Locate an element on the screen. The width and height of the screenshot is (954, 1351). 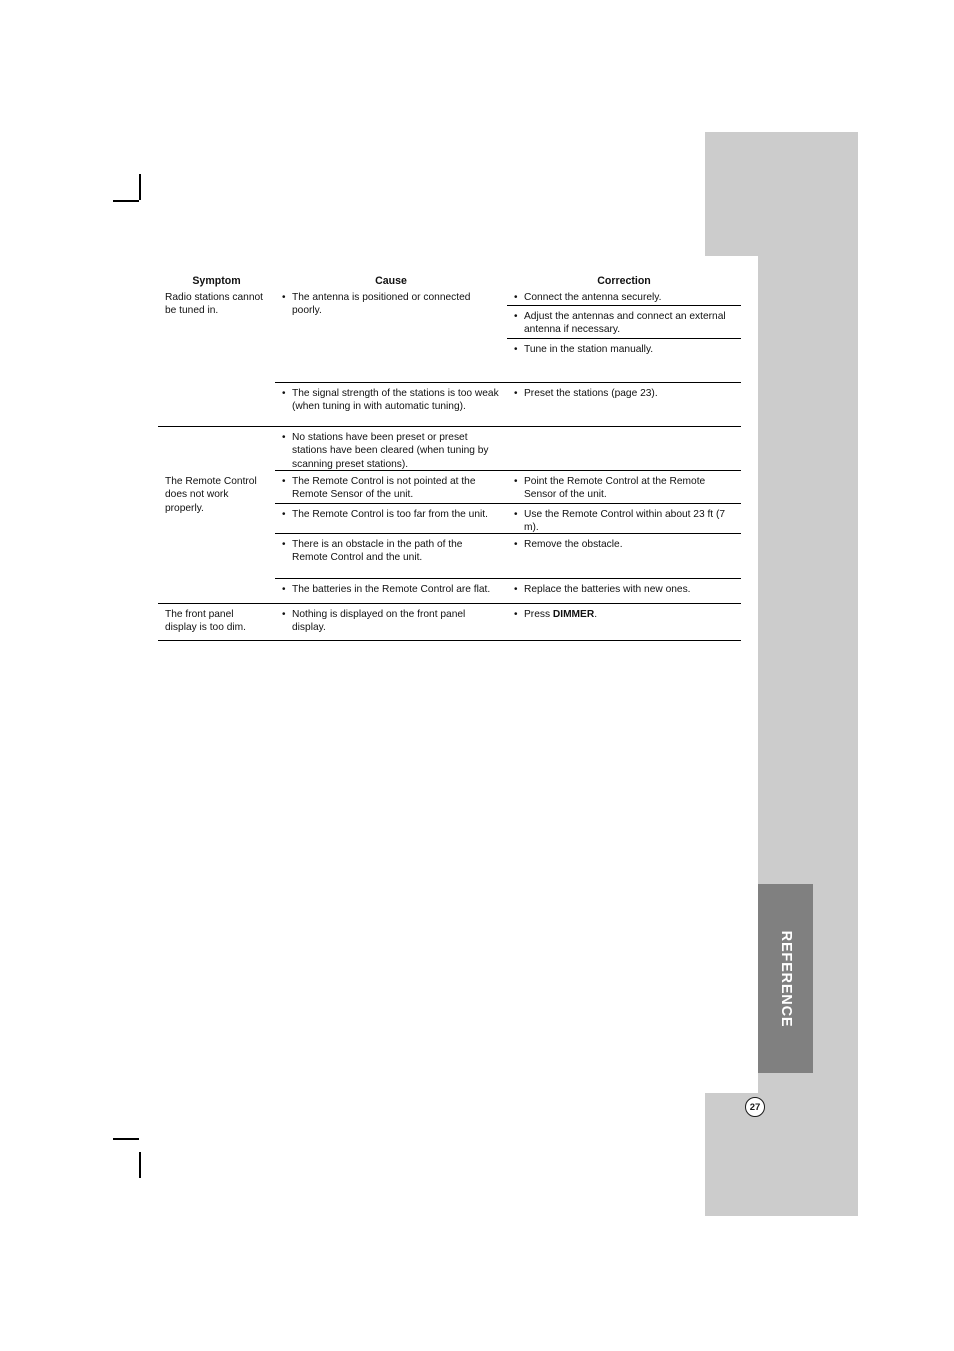
correction-text-rich: Press DIMMER. is located at coordinates (629, 614).